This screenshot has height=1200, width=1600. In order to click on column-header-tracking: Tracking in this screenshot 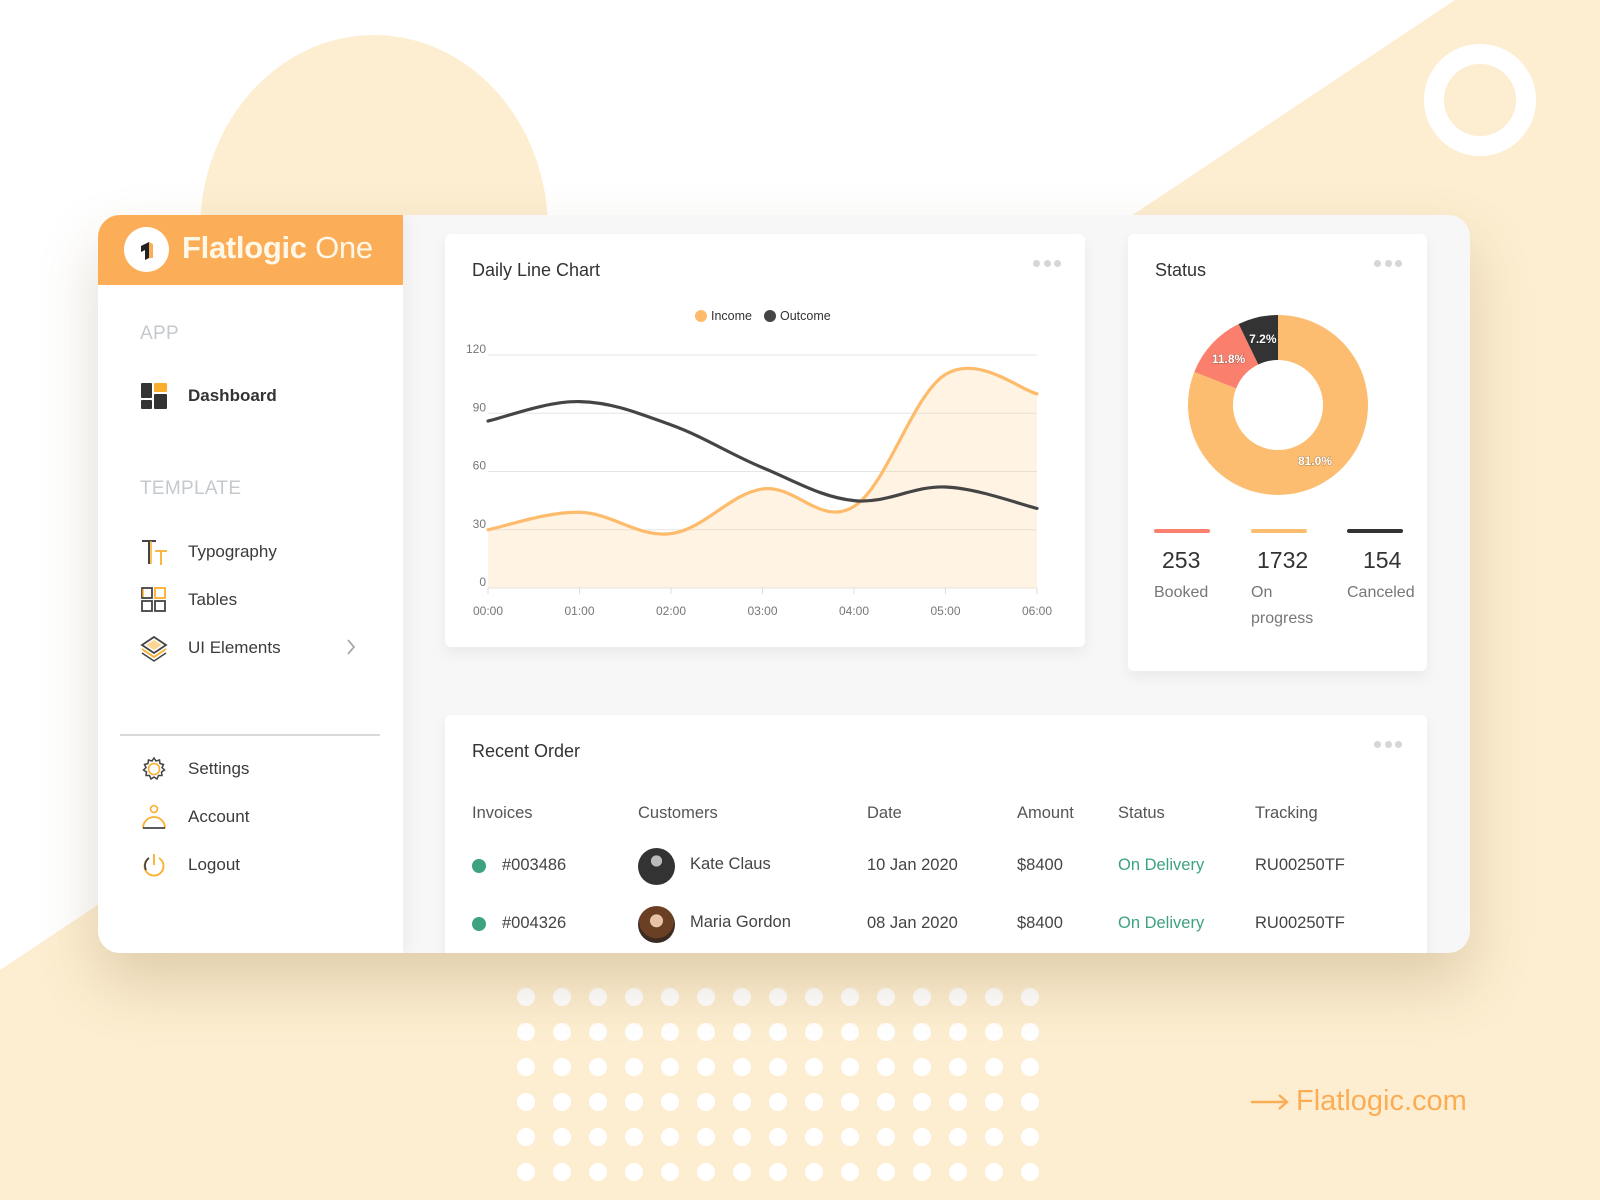, I will do `click(1286, 813)`.